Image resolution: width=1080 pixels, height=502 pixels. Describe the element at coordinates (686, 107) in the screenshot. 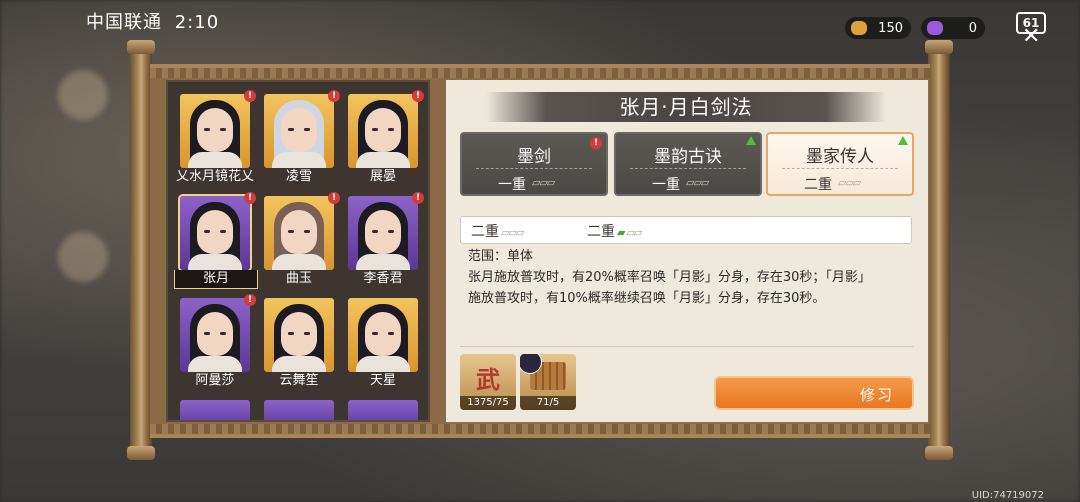

I see `skill-title: 张月·月白剑法` at that location.